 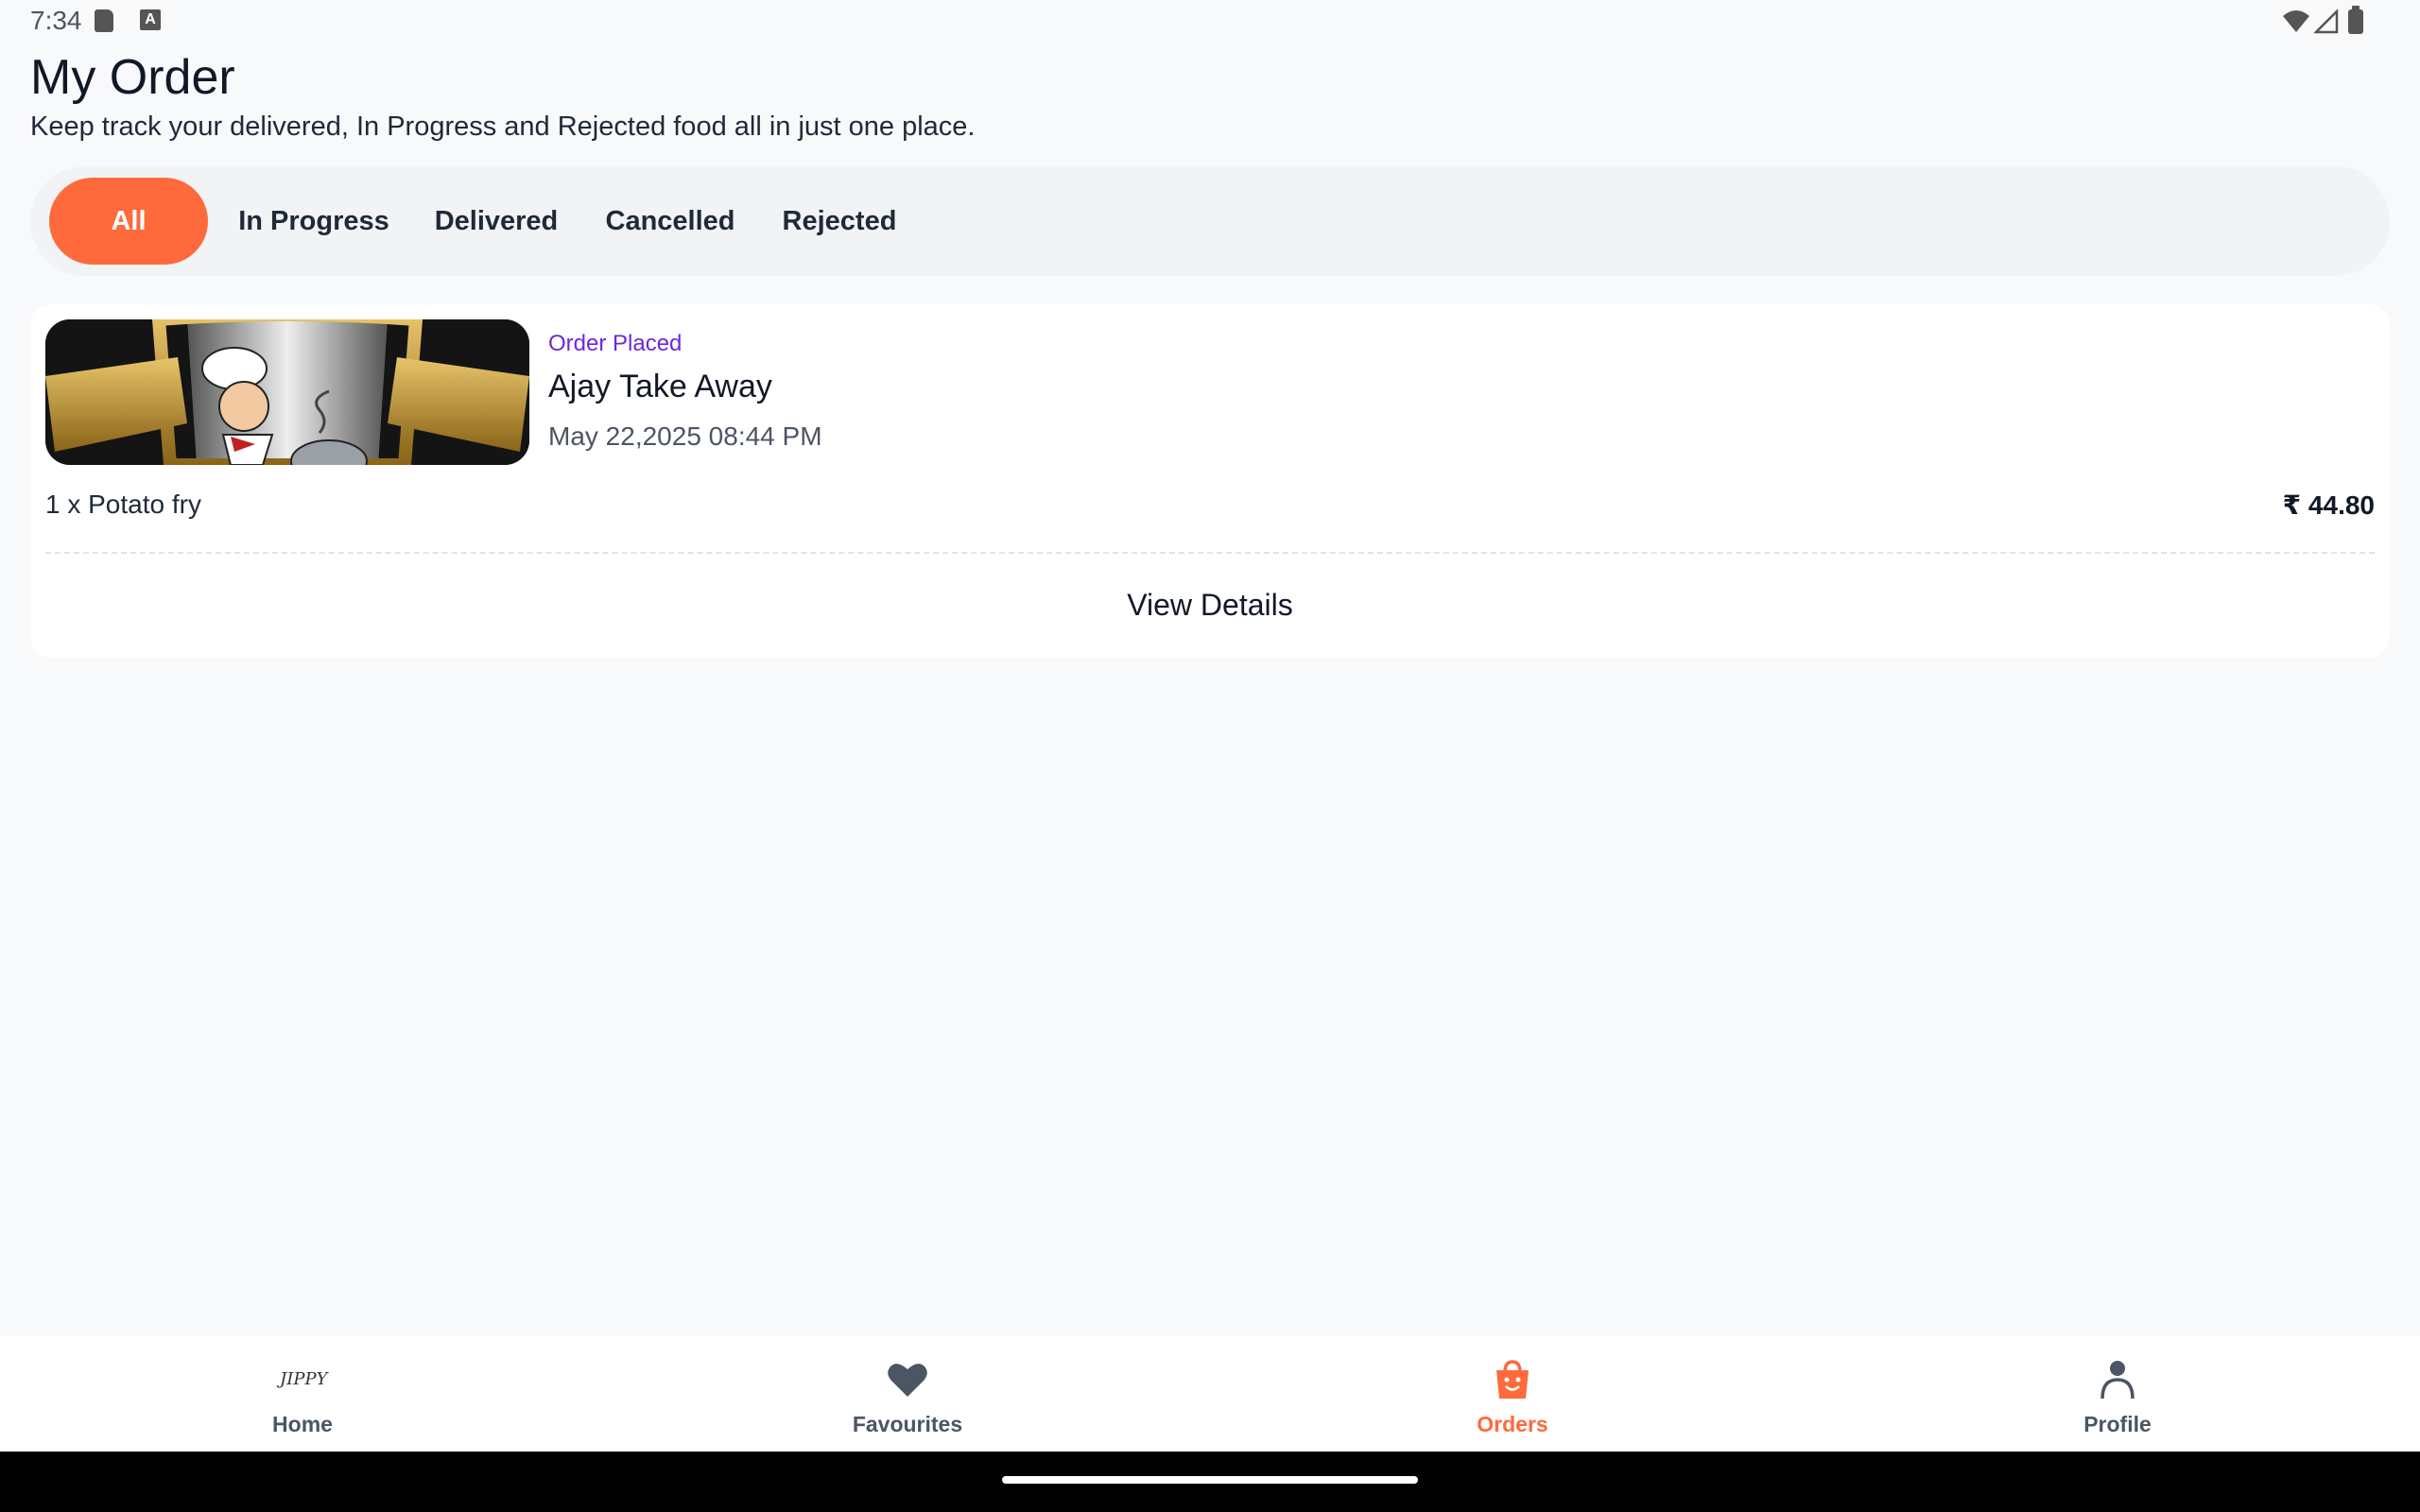 What do you see at coordinates (907, 1424) in the screenshot?
I see `nav-label-favourites: Favourites` at bounding box center [907, 1424].